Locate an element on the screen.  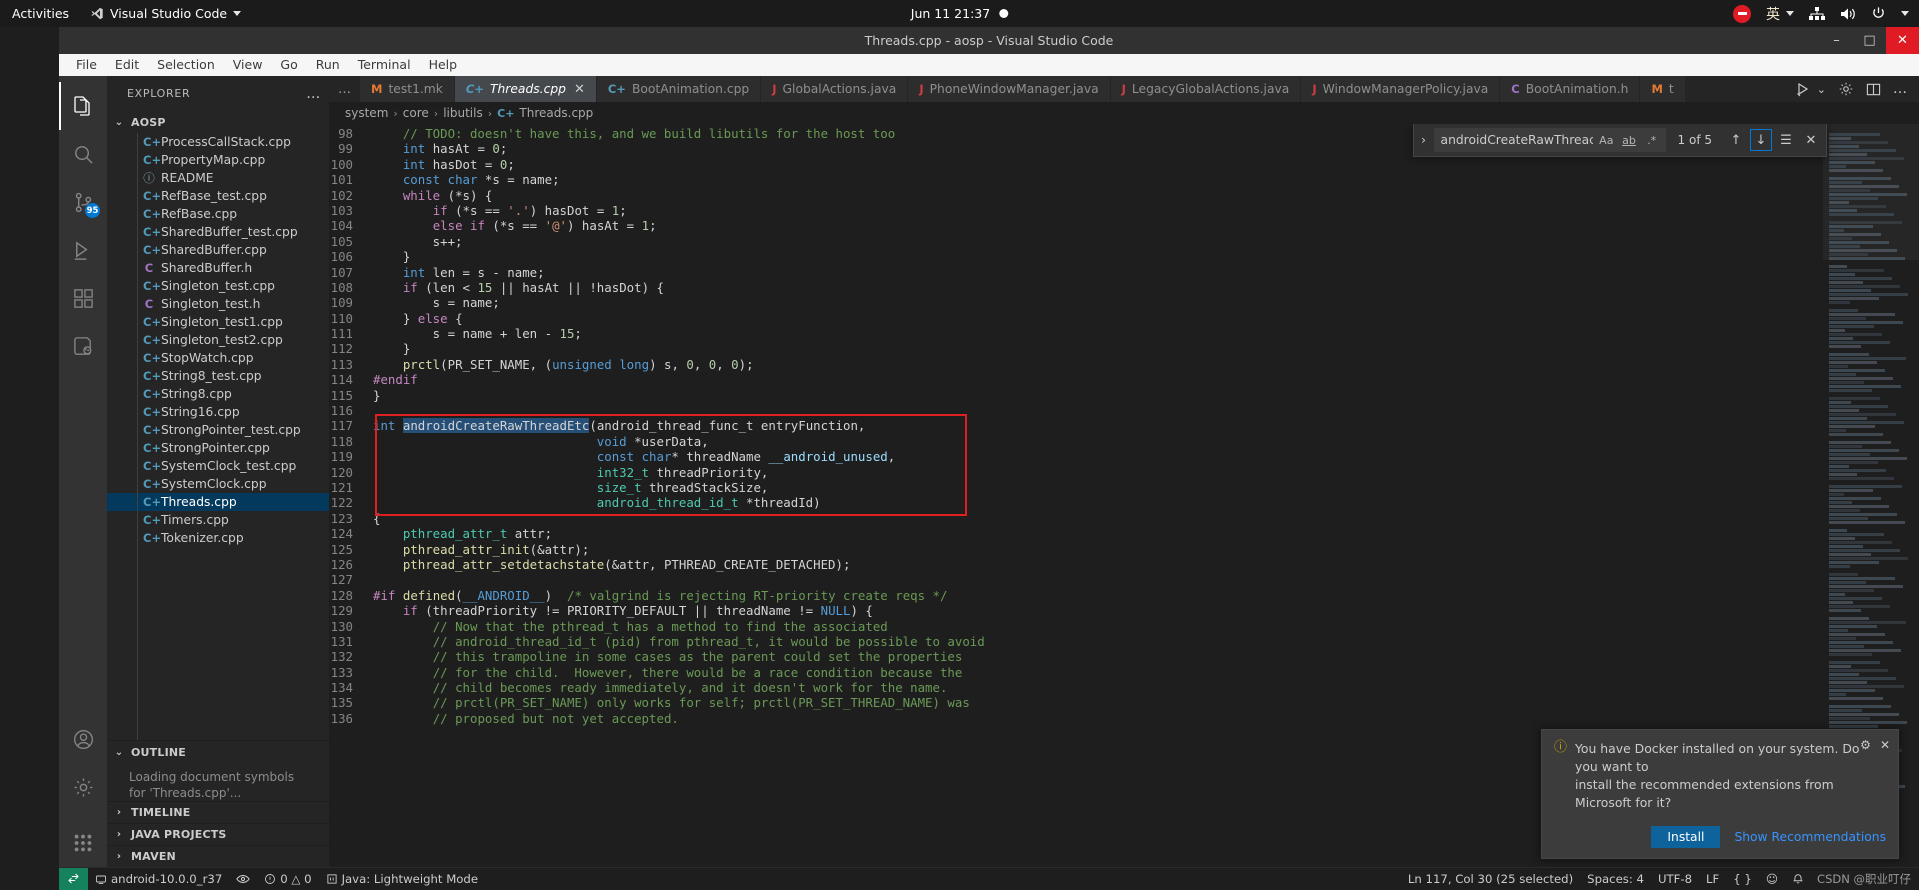
editor-tab: C BootAnimation.h is located at coordinates (1570, 89).